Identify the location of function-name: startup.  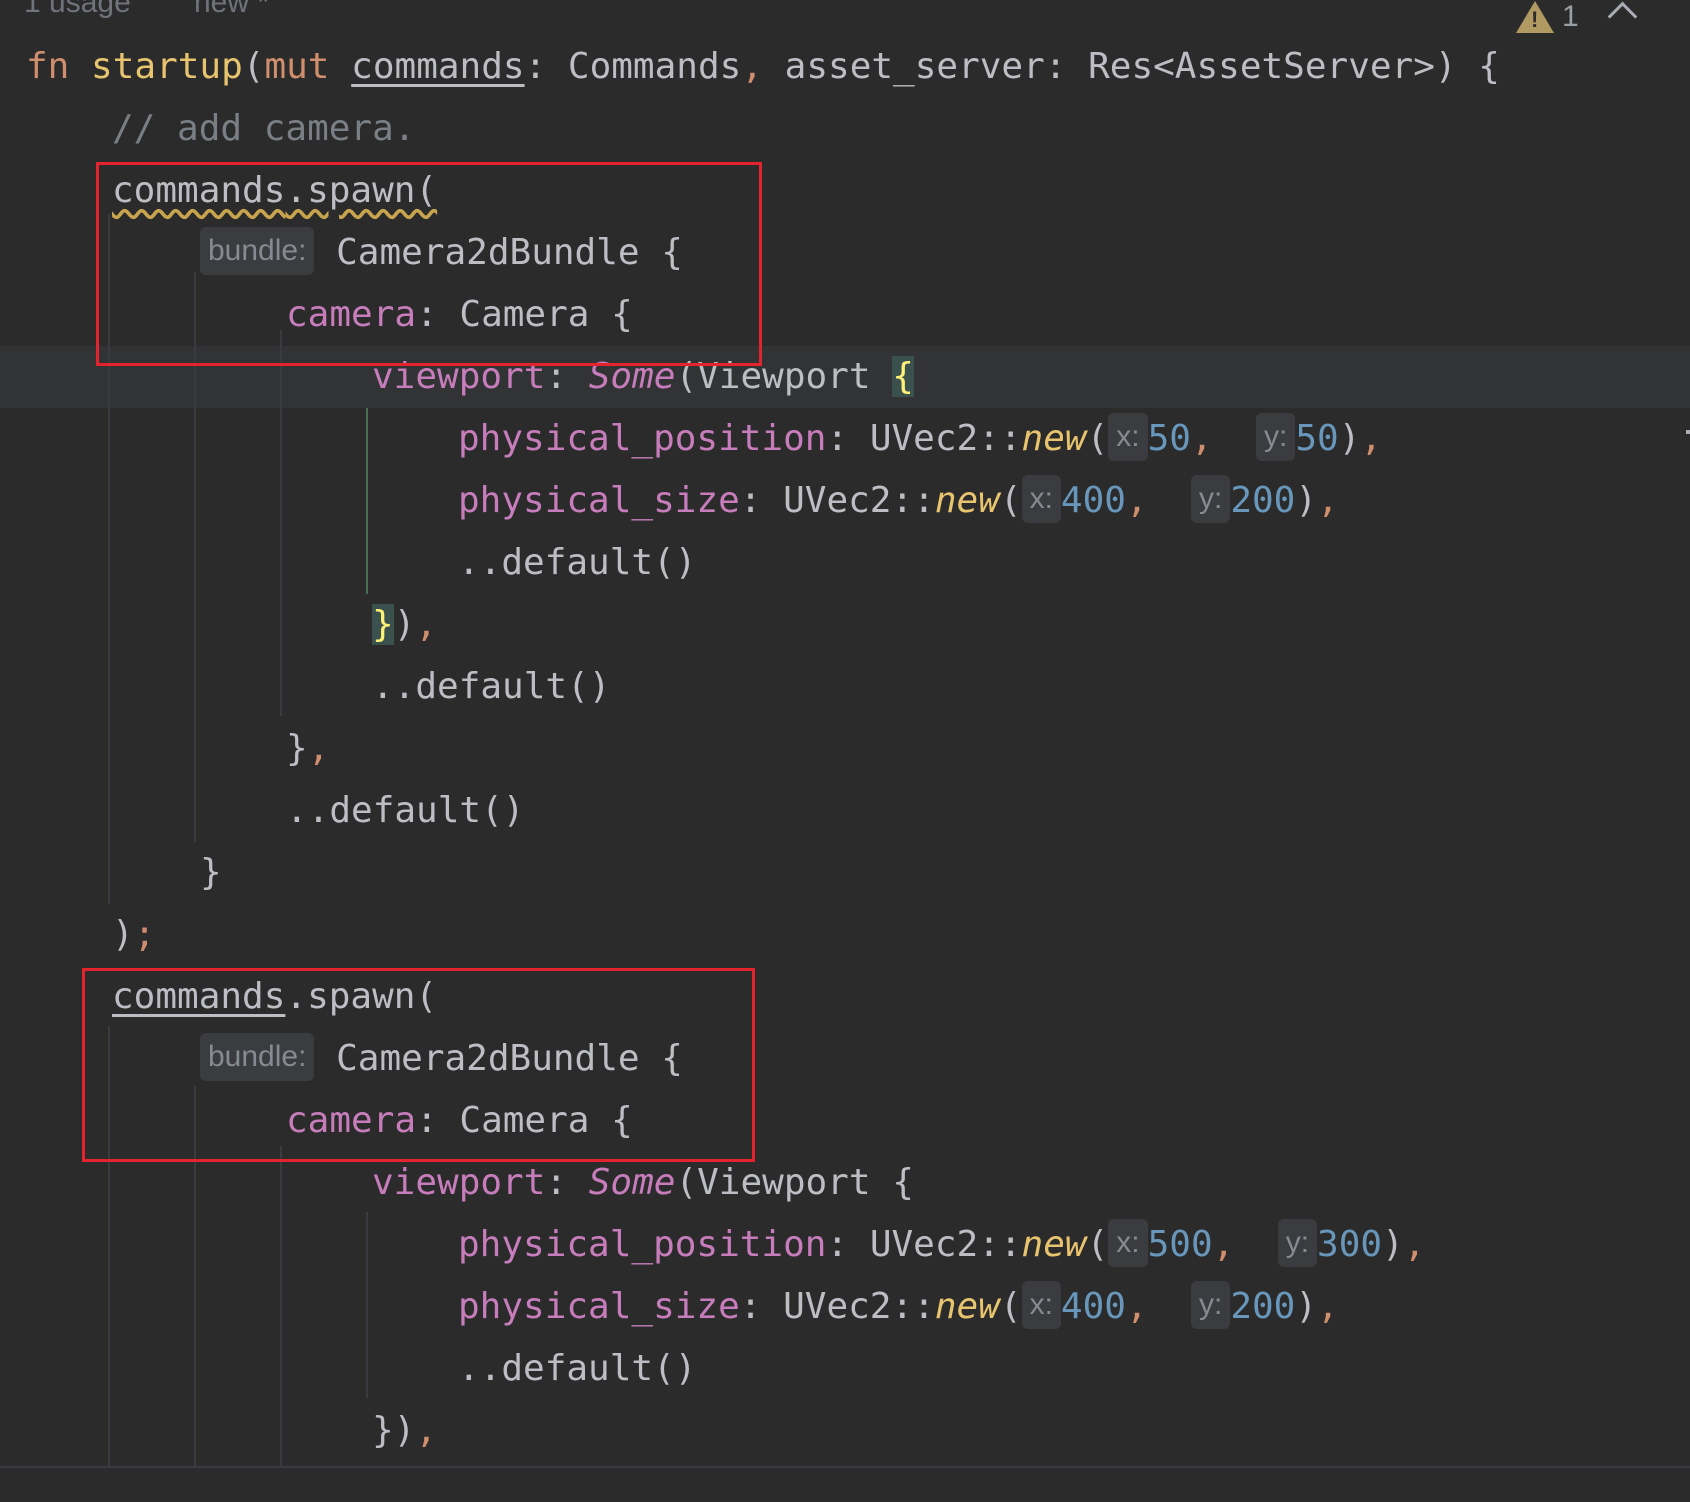
(167, 66).